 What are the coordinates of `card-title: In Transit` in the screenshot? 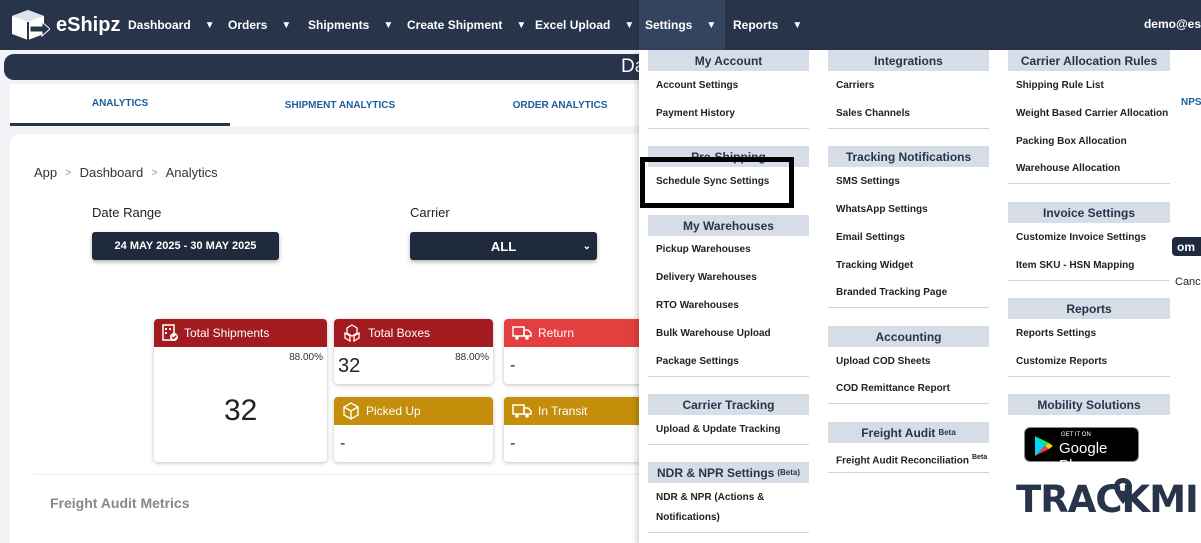 It's located at (563, 411).